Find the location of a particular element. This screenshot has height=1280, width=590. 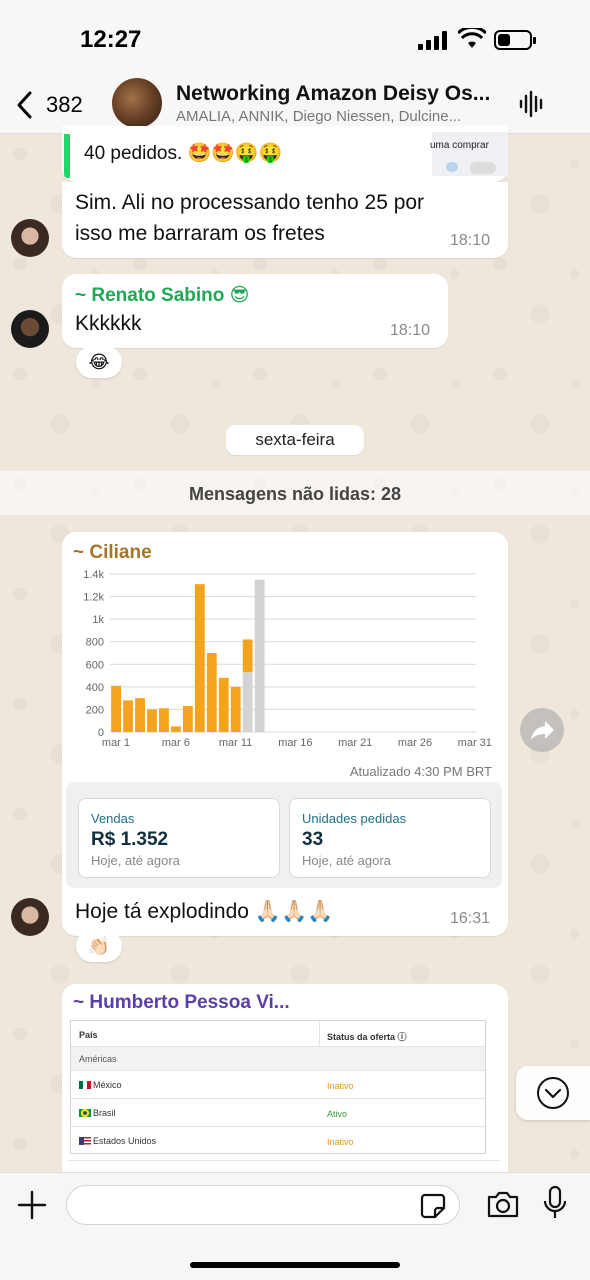

camera-icon is located at coordinates (503, 1204).